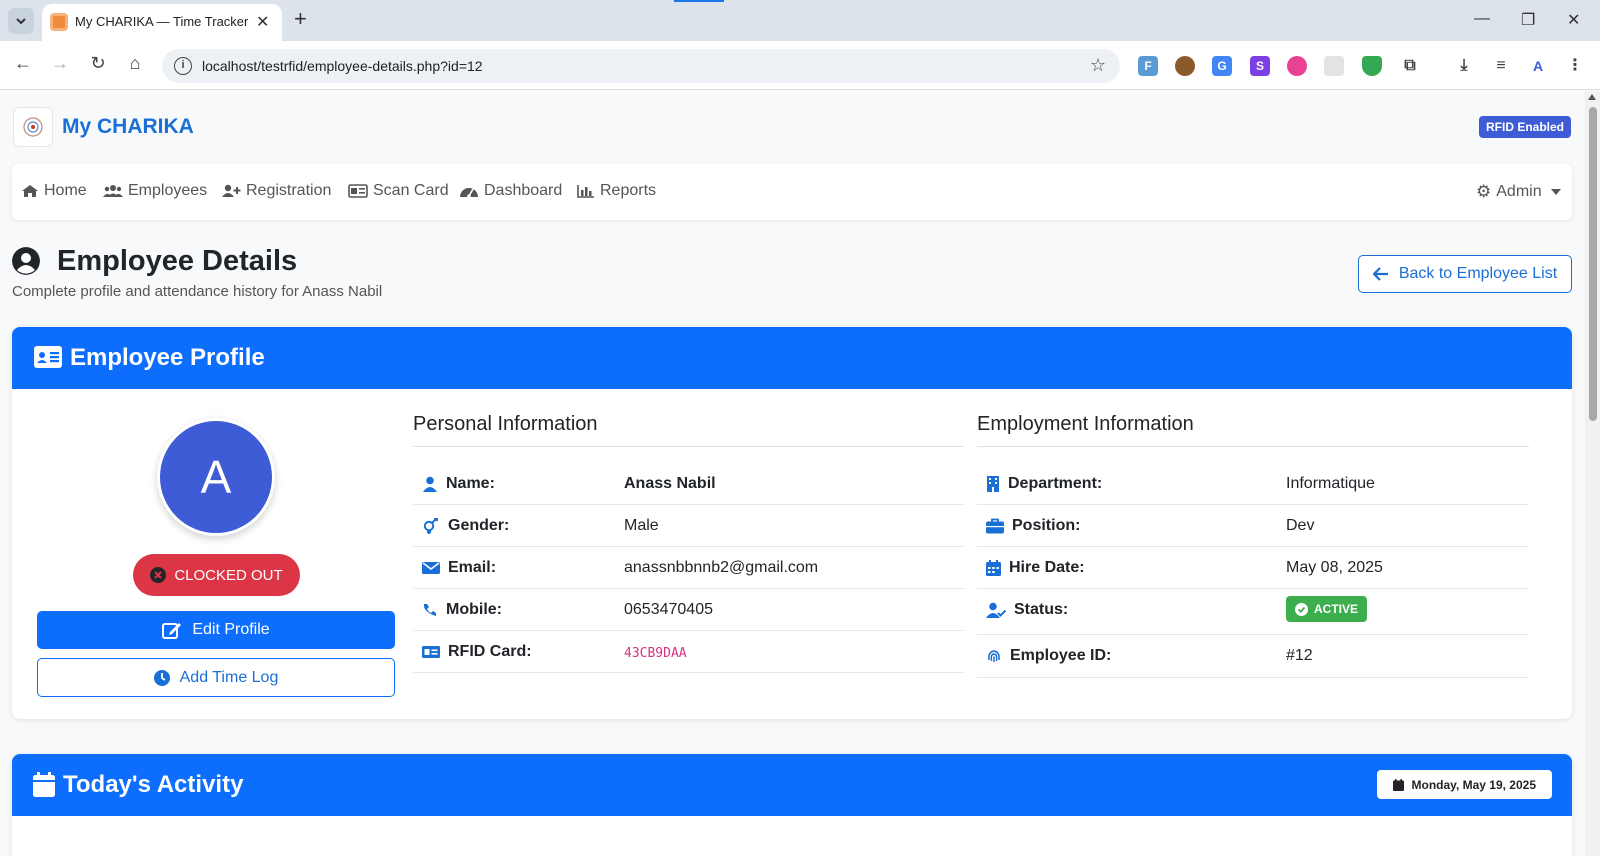  Describe the element at coordinates (289, 190) in the screenshot. I see `nav-registration-label: Registration` at that location.